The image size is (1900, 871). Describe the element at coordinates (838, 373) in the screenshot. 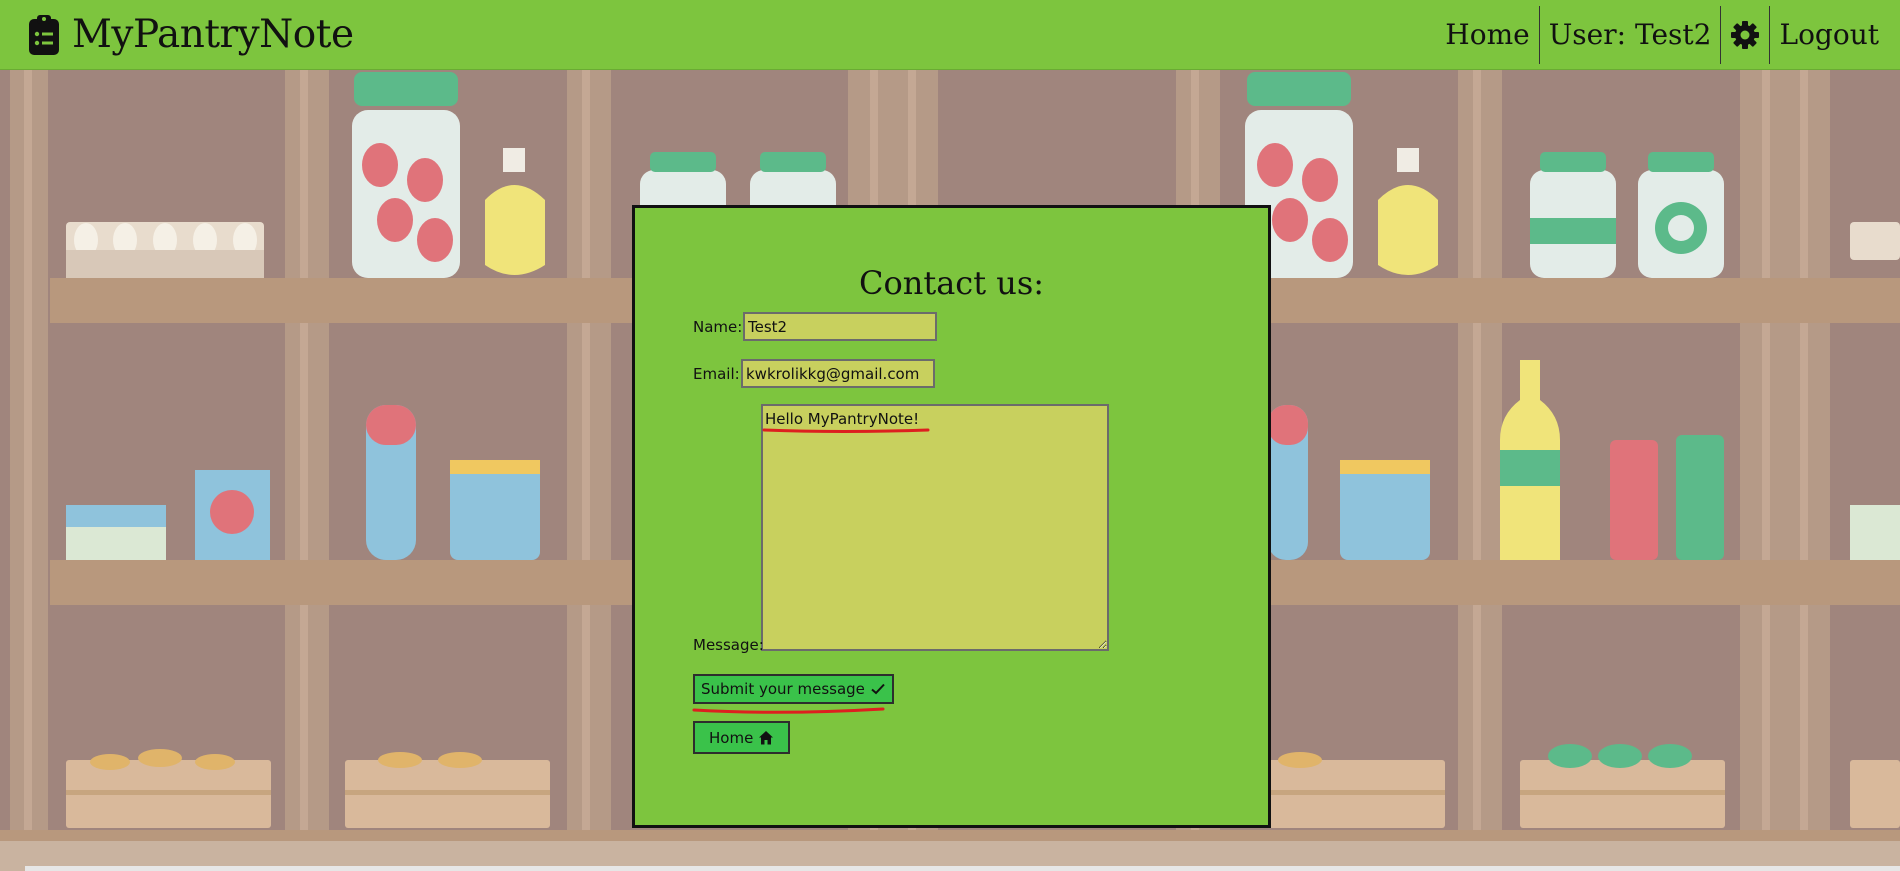

I see `email-input` at that location.